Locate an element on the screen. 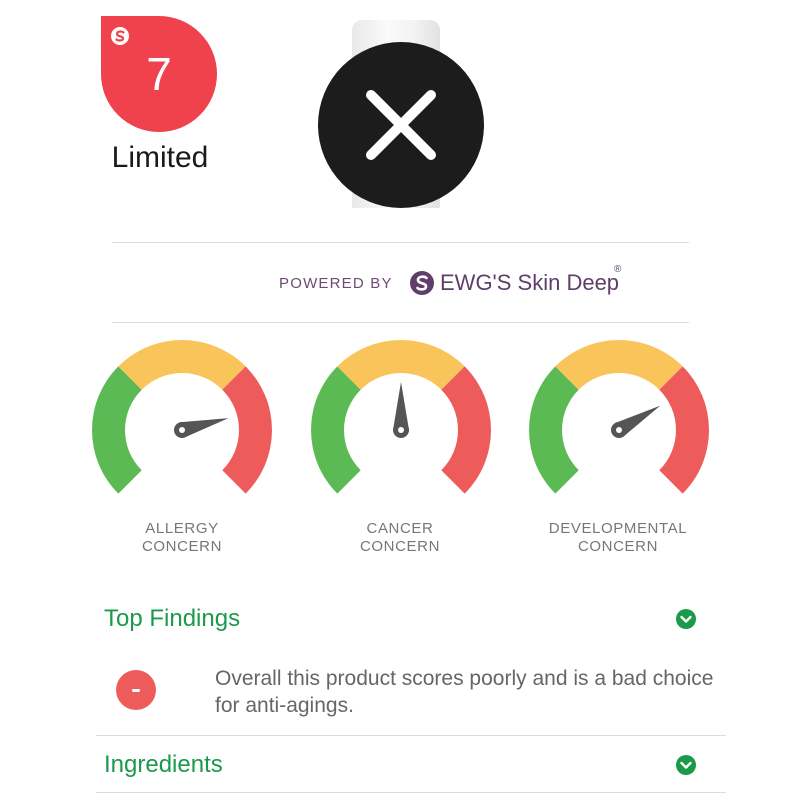 The image size is (800, 800). allergy-gauge-label: ALLERGY CONCERN is located at coordinates (182, 538).